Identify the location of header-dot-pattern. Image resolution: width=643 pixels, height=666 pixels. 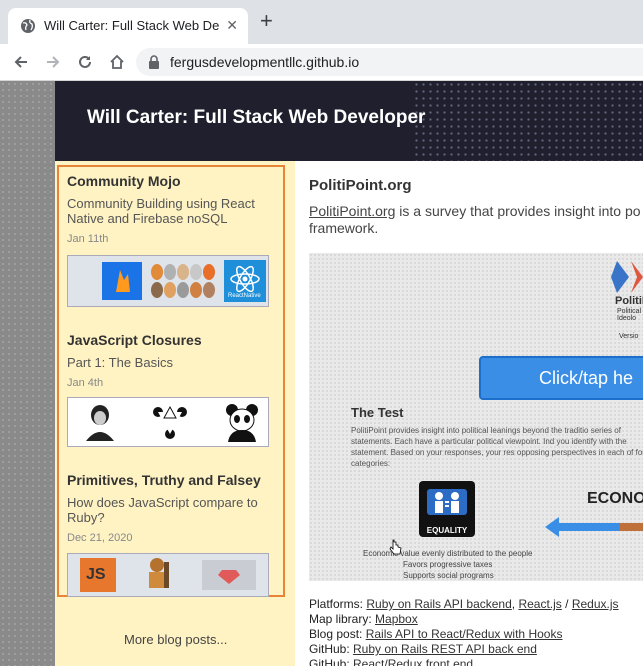
(528, 121).